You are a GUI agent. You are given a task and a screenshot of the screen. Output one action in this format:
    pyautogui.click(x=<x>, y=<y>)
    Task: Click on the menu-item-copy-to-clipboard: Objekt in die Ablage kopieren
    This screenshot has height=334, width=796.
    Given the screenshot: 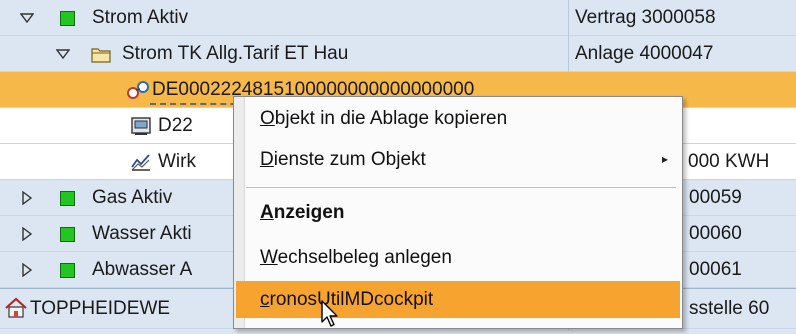 What is the action you would take?
    pyautogui.click(x=458, y=118)
    